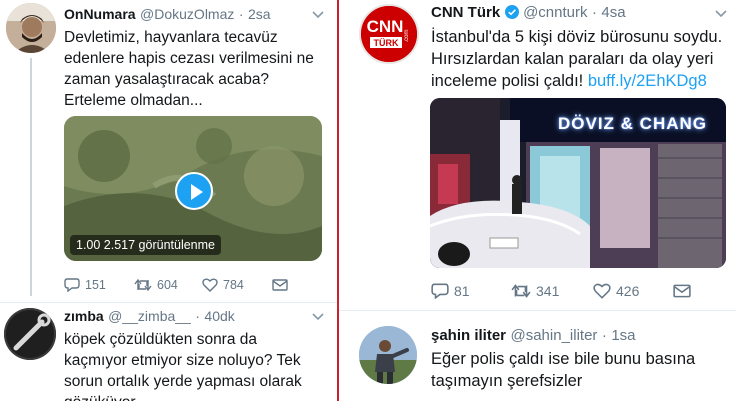  I want to click on tweet-header: zımba @__zimba__ · 40dk, so click(149, 317).